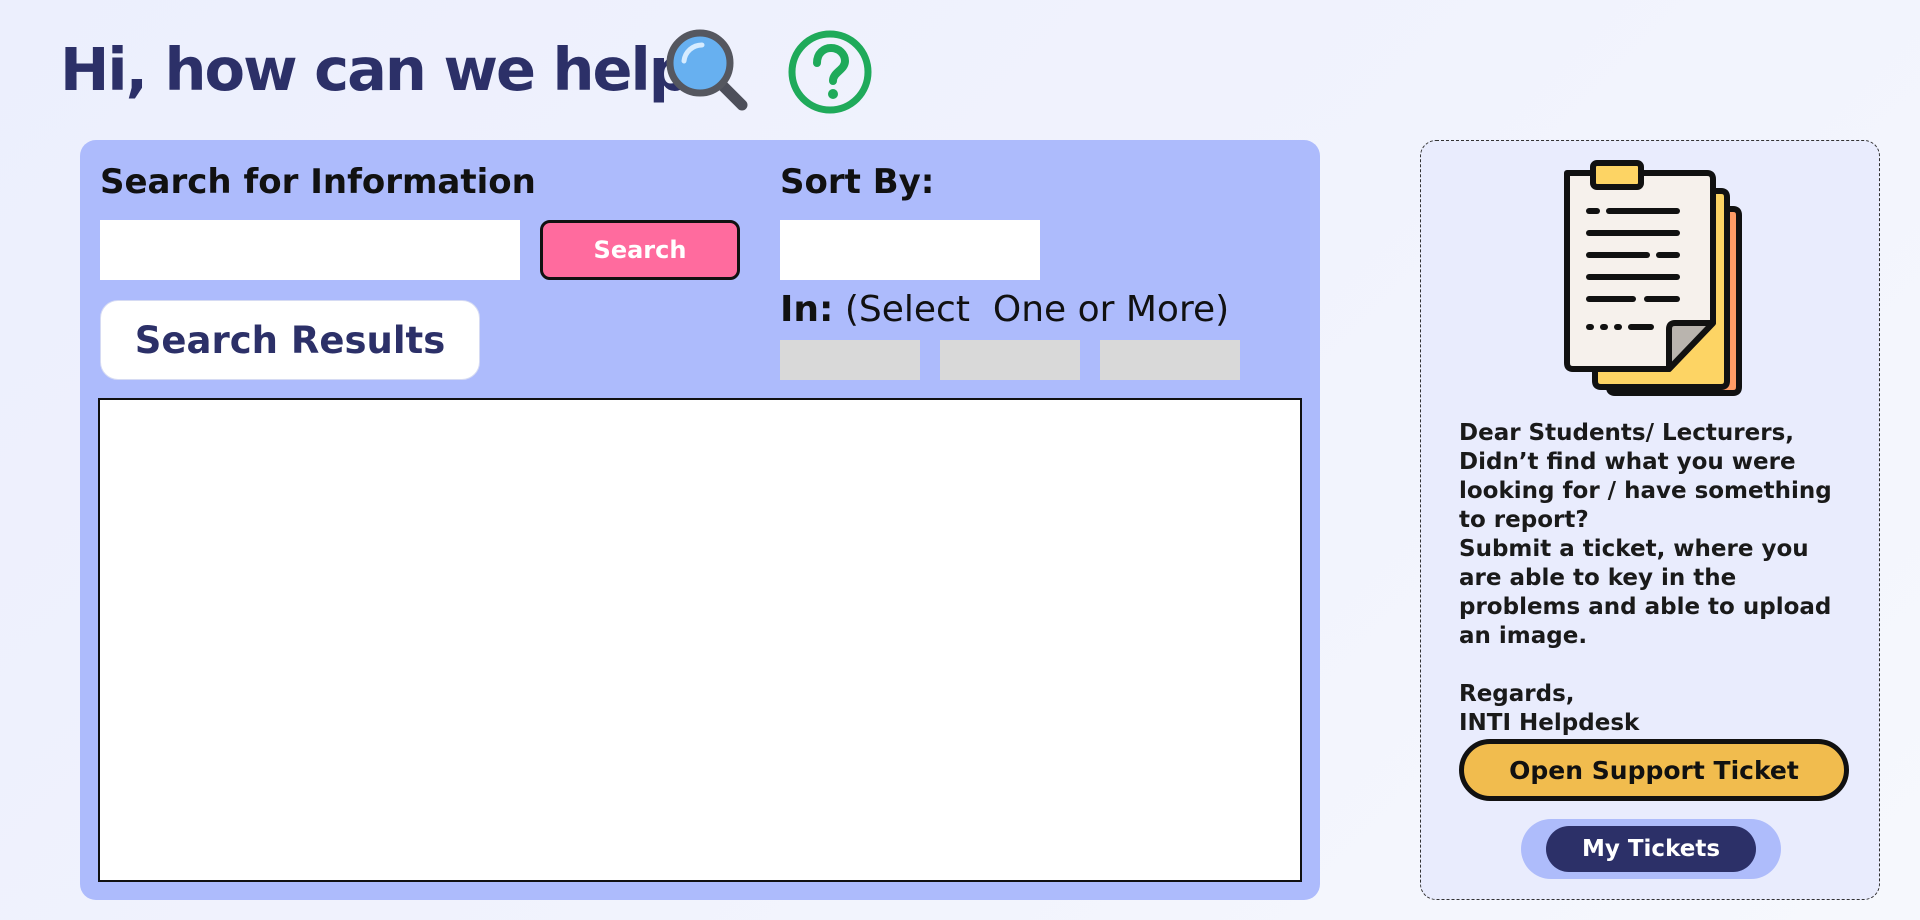 The image size is (1920, 920). I want to click on my-tickets-button: My Tickets, so click(1651, 849).